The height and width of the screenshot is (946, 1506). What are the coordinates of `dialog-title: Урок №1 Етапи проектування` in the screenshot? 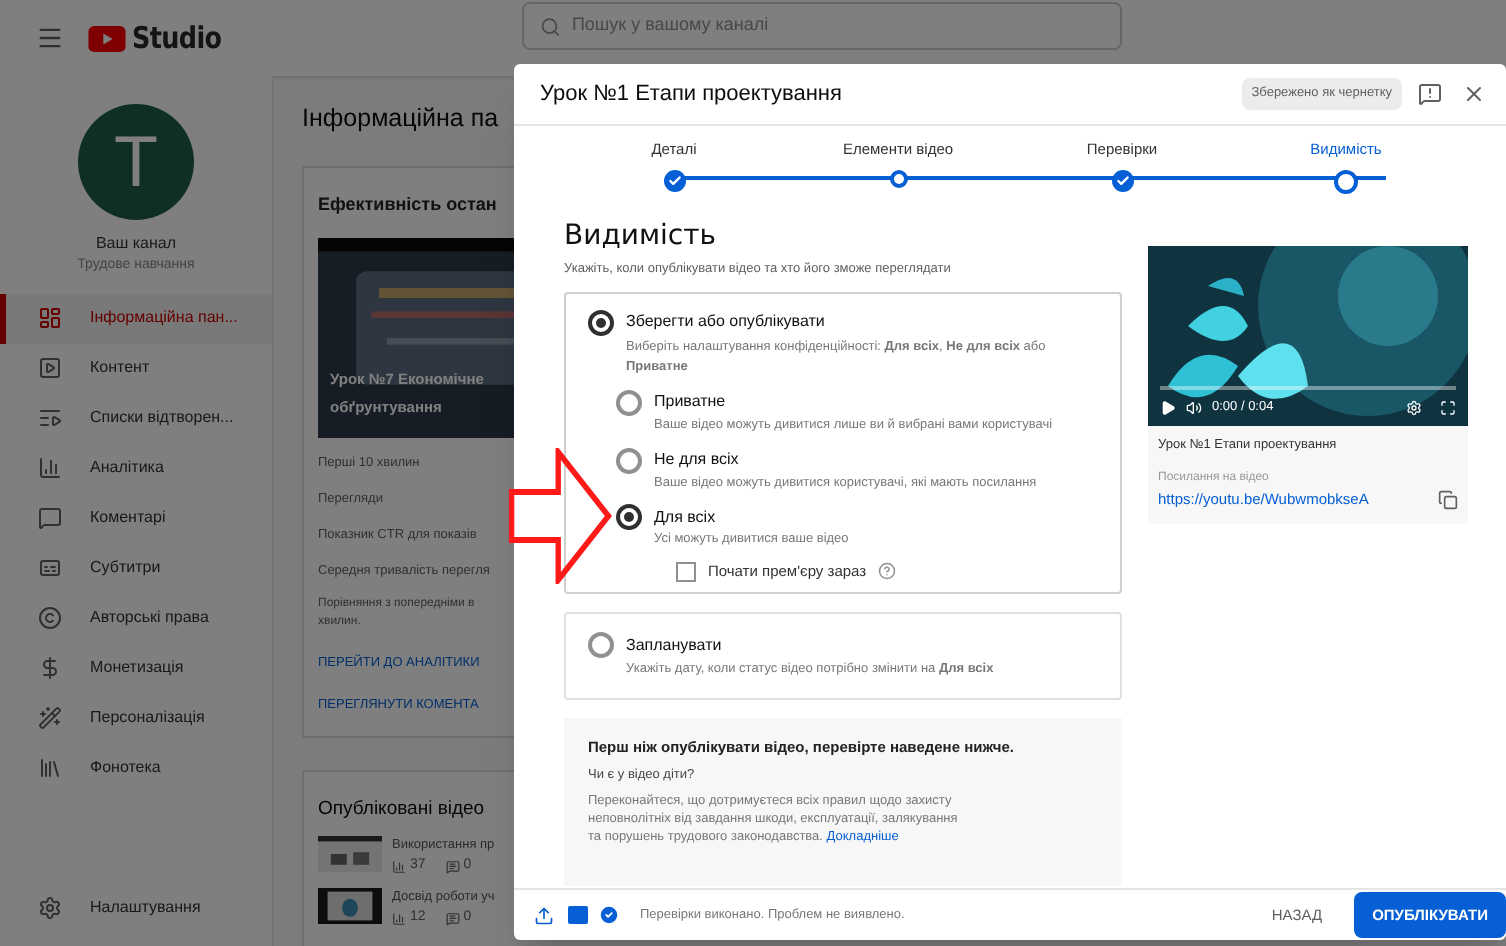 It's located at (692, 94).